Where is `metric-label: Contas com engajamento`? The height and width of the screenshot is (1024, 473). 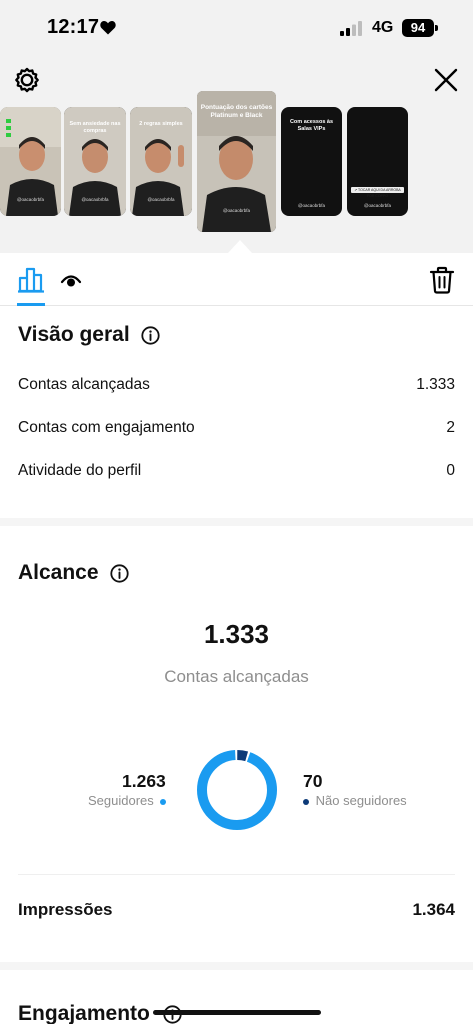
metric-label: Contas com engajamento is located at coordinates (106, 427).